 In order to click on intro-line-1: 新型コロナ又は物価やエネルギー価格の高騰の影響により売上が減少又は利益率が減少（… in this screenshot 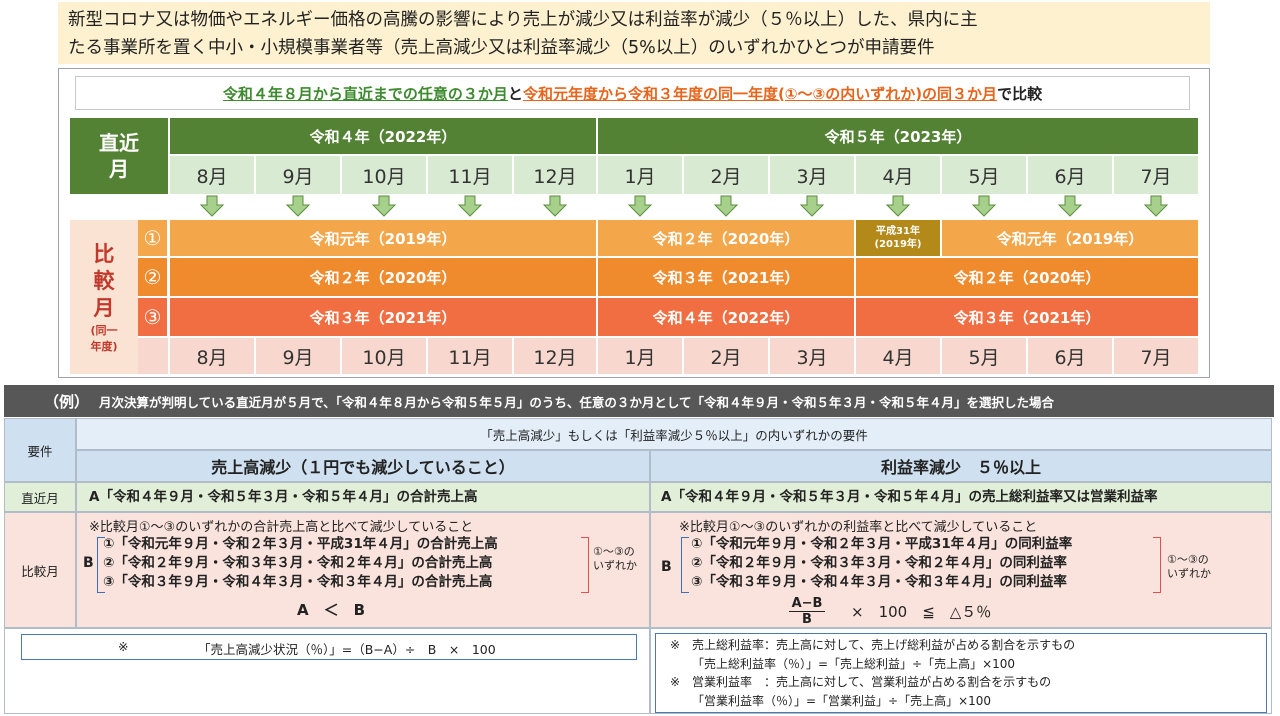, I will do `click(523, 20)`.